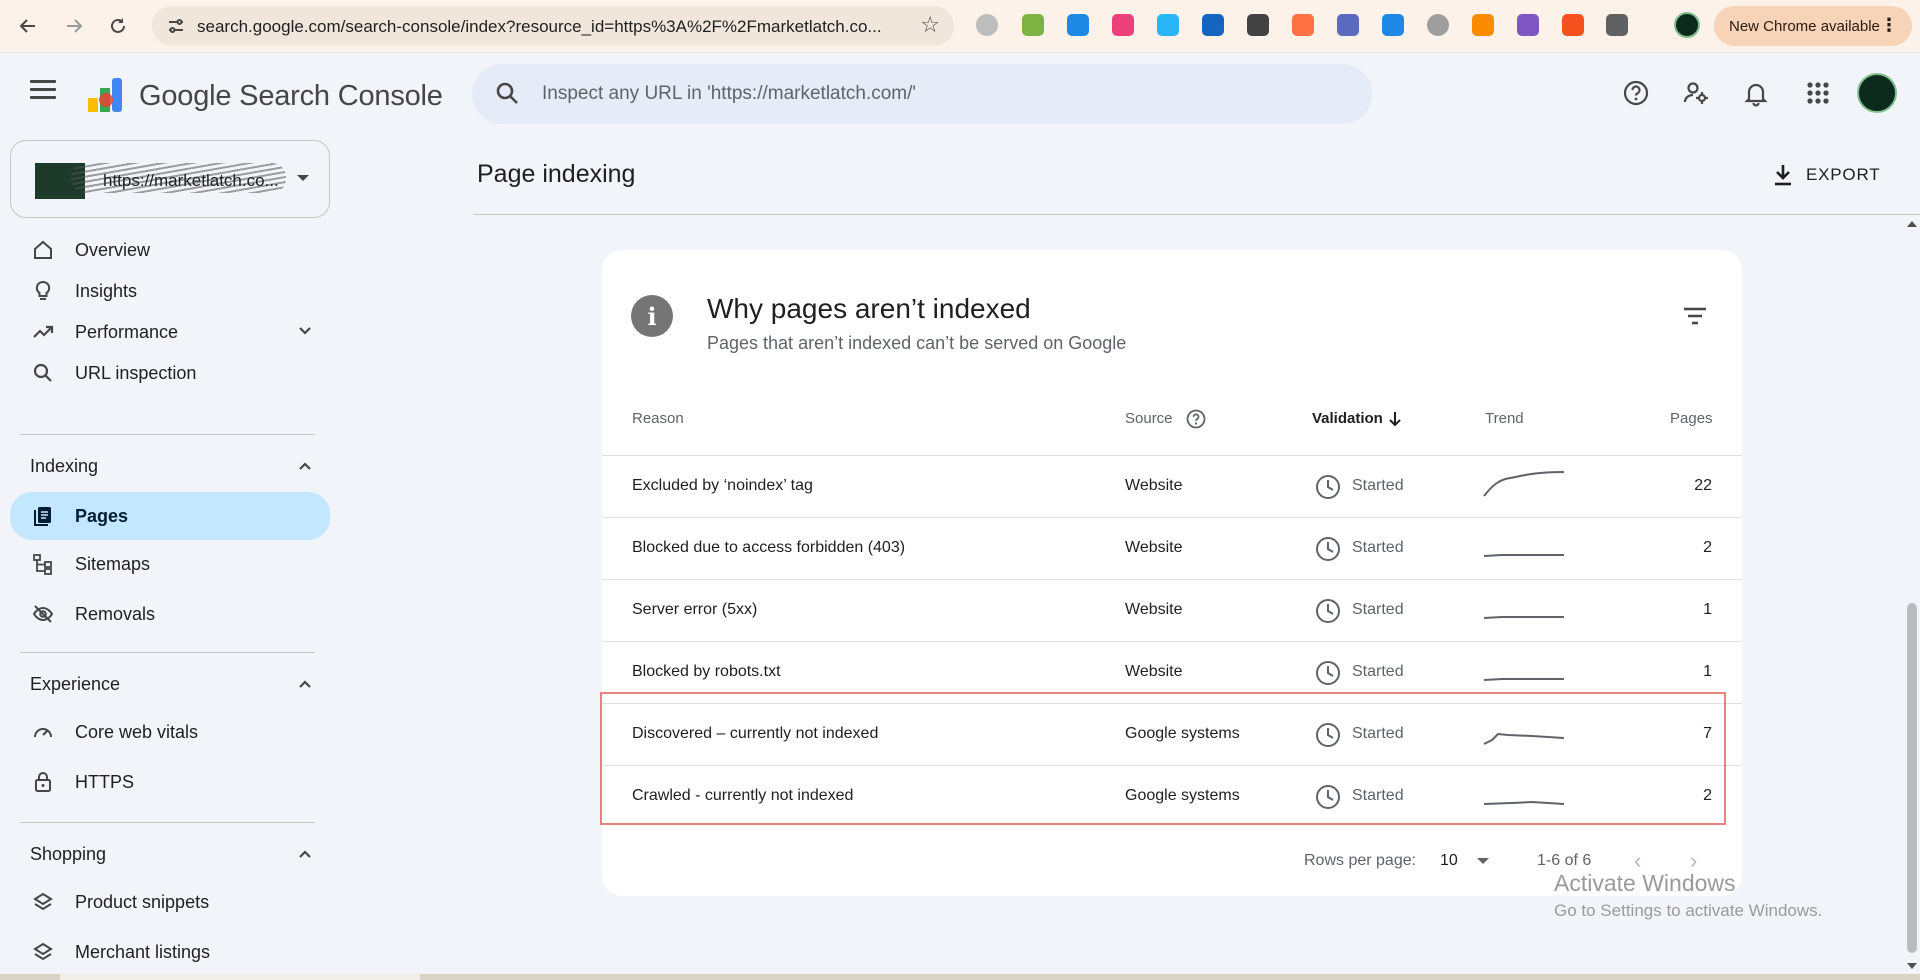 The width and height of the screenshot is (1920, 980). I want to click on sidebar-item-core-web-vitals: Core web vitals, so click(170, 732).